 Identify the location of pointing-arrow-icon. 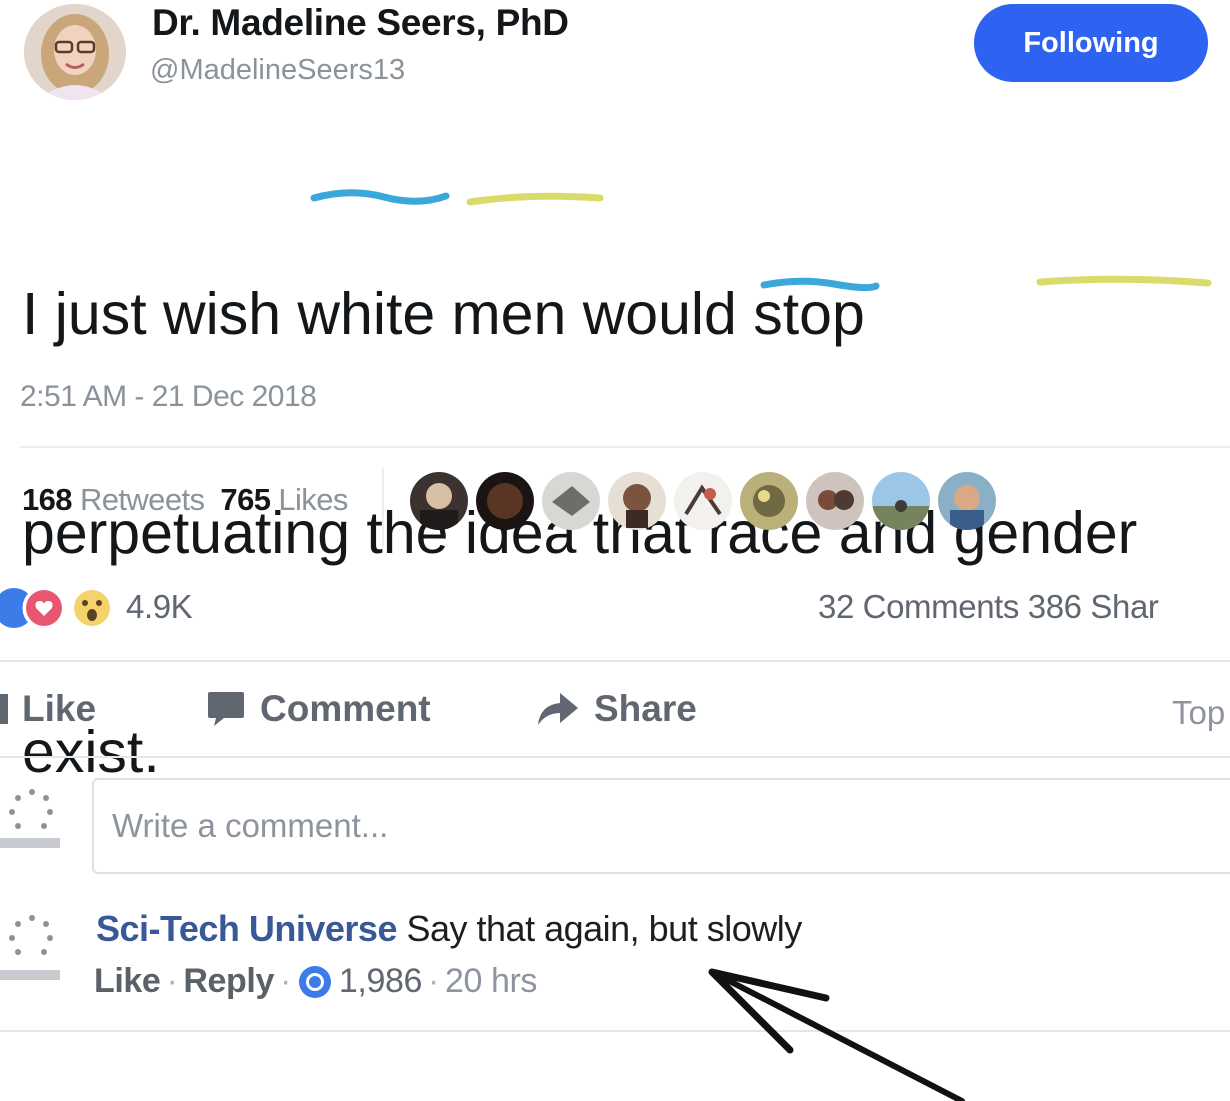
(836, 1034).